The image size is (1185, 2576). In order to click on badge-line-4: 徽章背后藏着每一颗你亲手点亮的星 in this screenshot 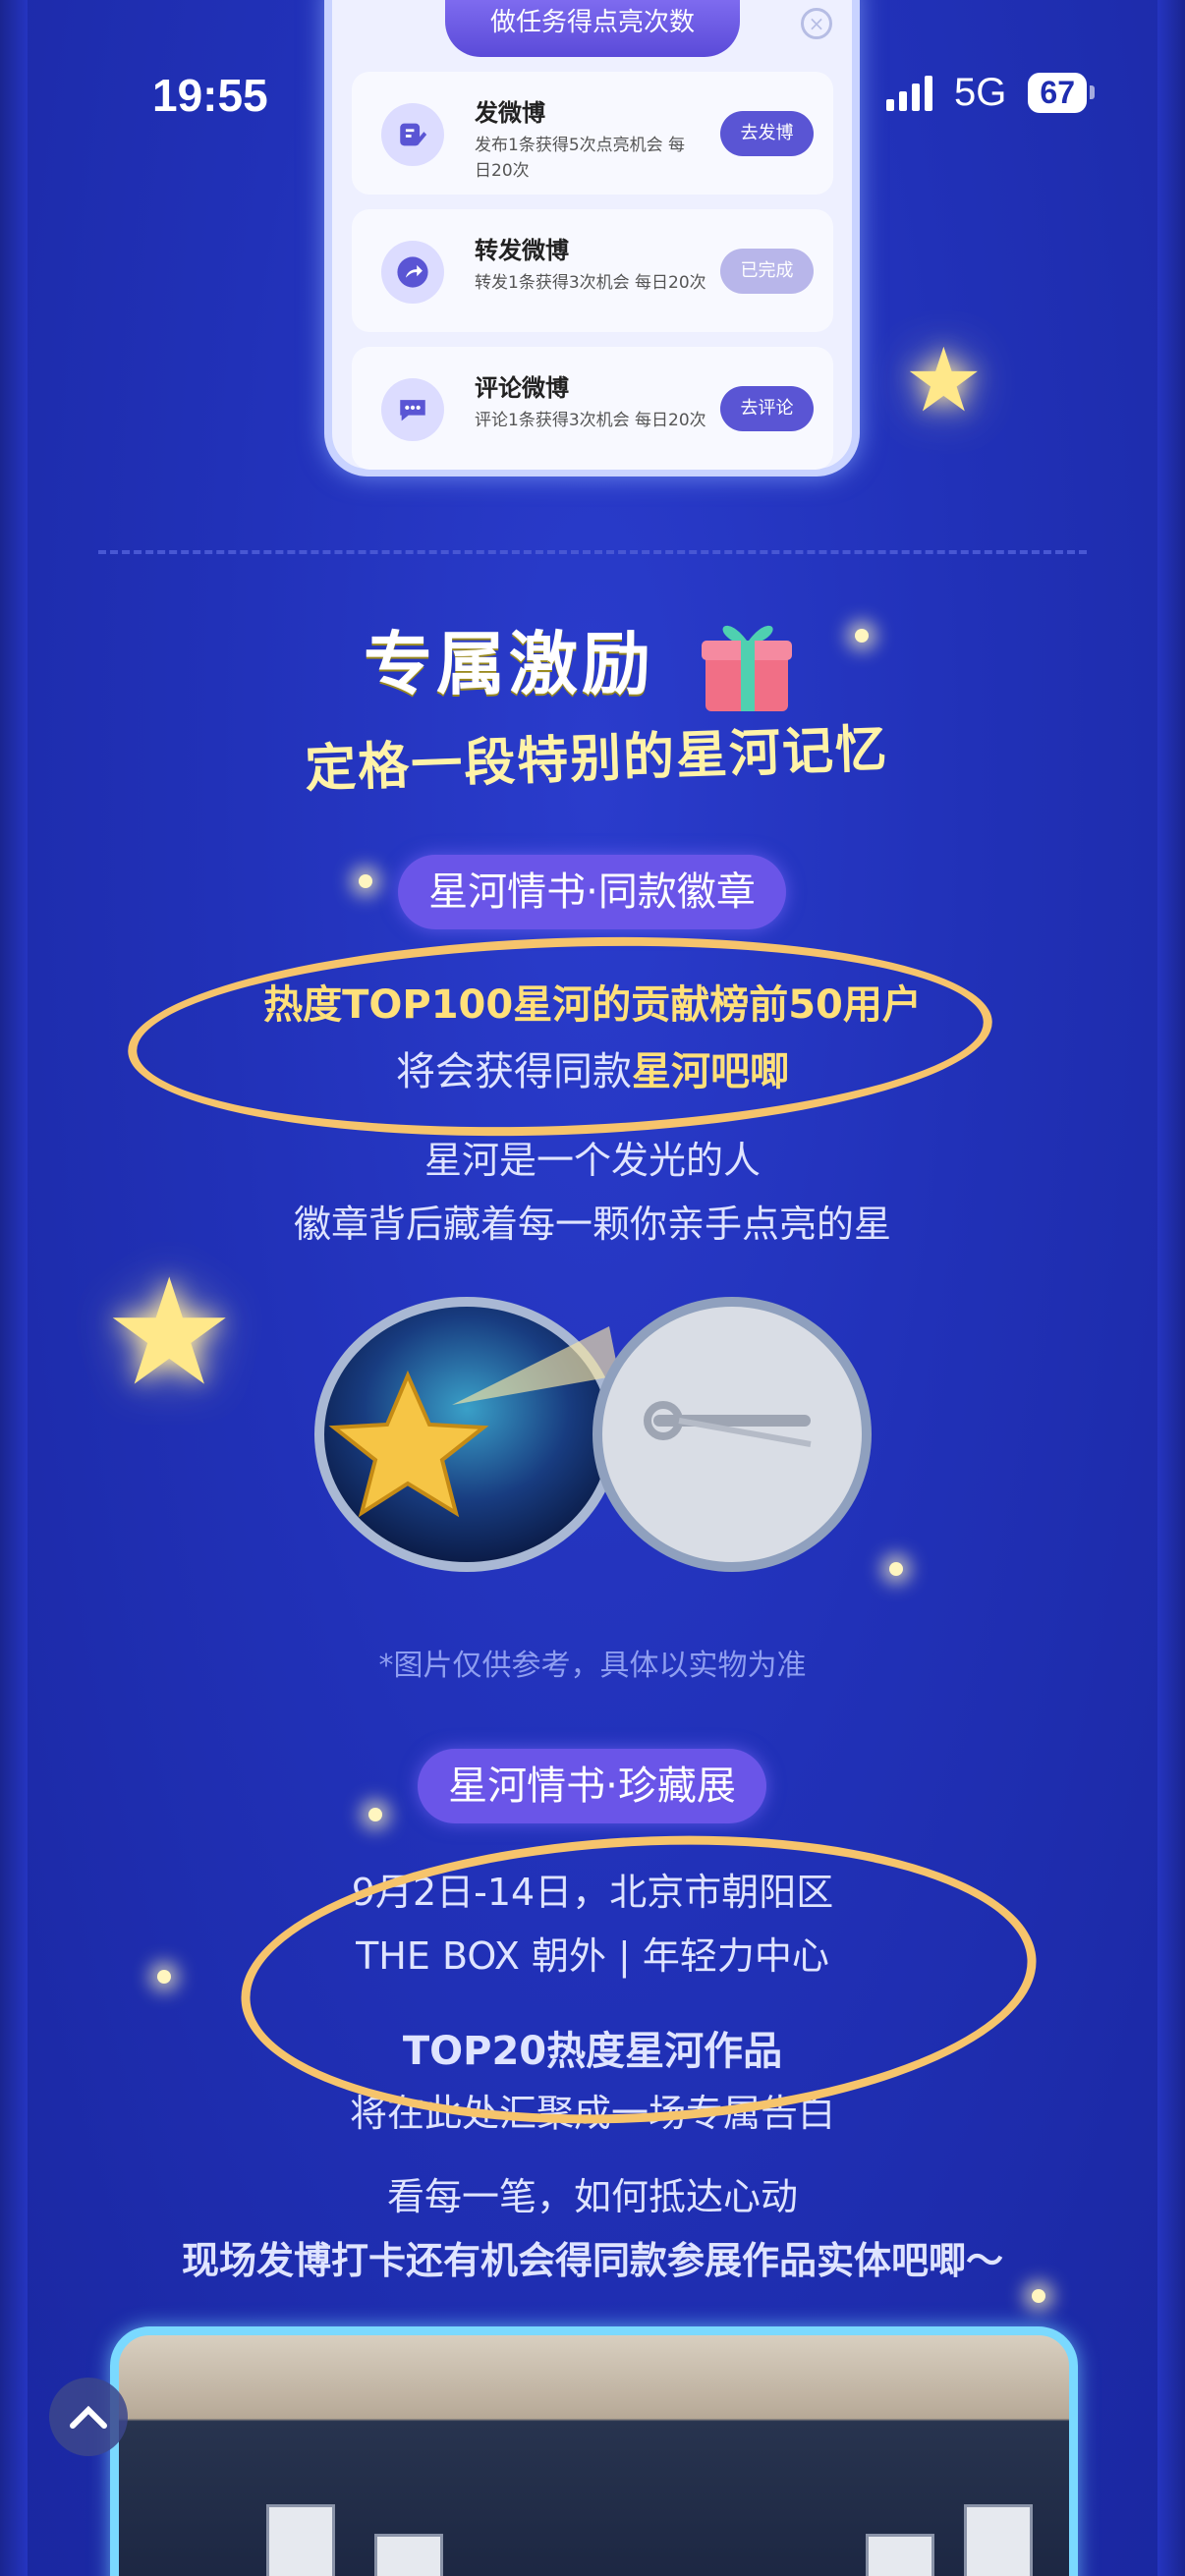, I will do `click(592, 1224)`.